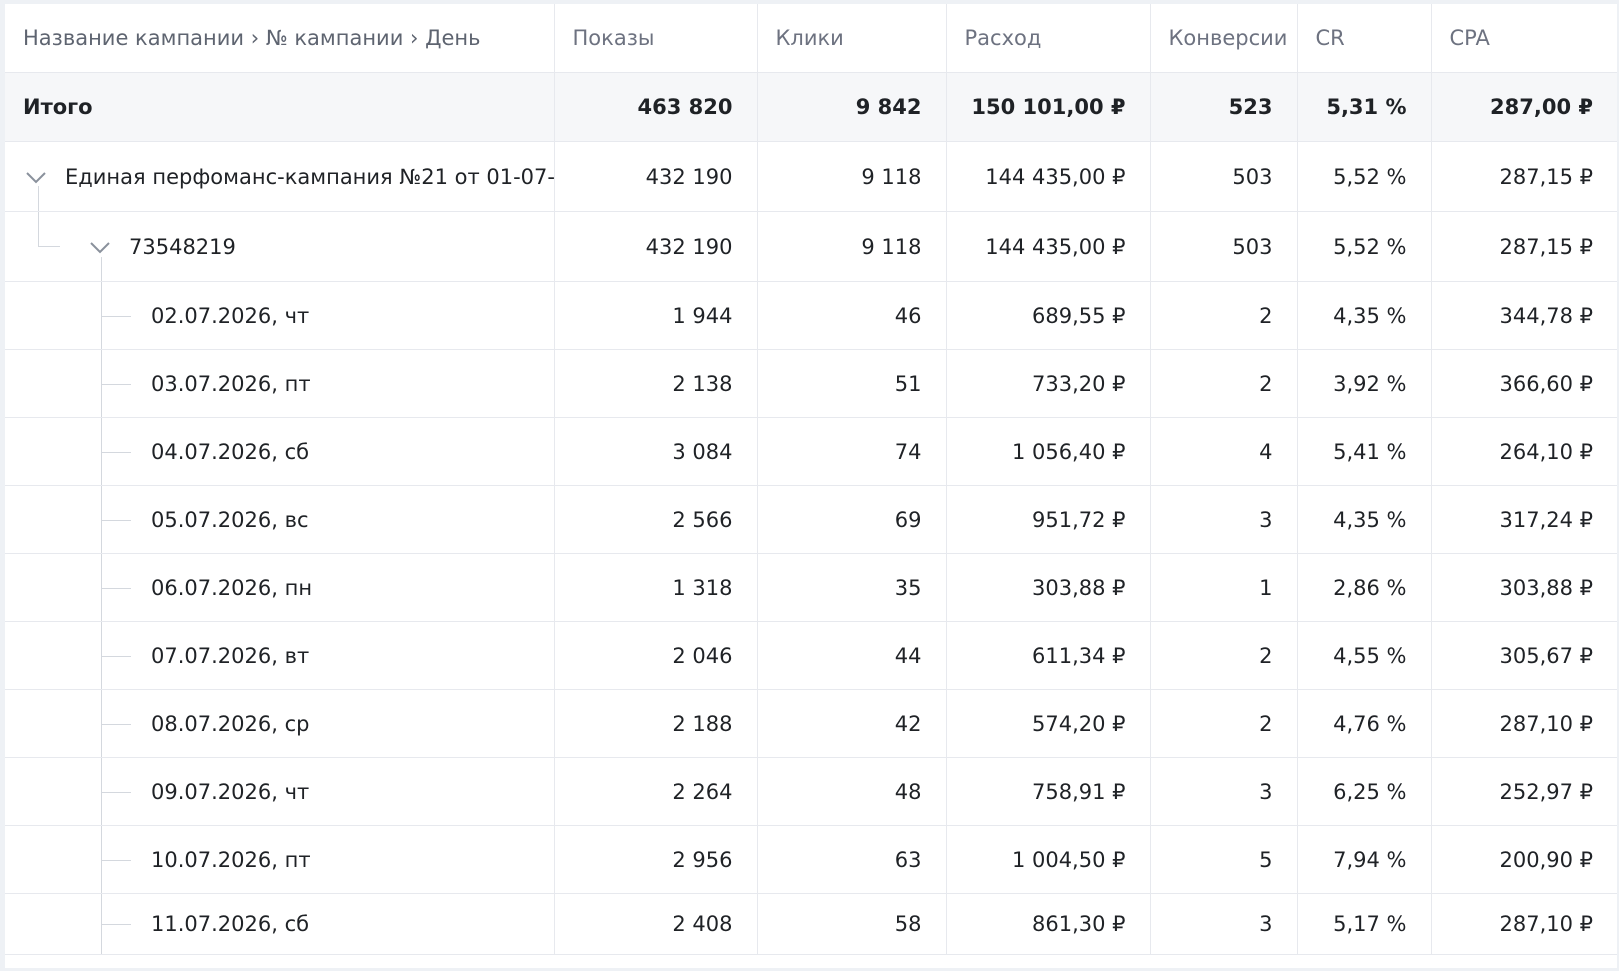 Image resolution: width=1619 pixels, height=971 pixels. What do you see at coordinates (1224, 176) in the screenshot?
I see `campaign-conversions: 503` at bounding box center [1224, 176].